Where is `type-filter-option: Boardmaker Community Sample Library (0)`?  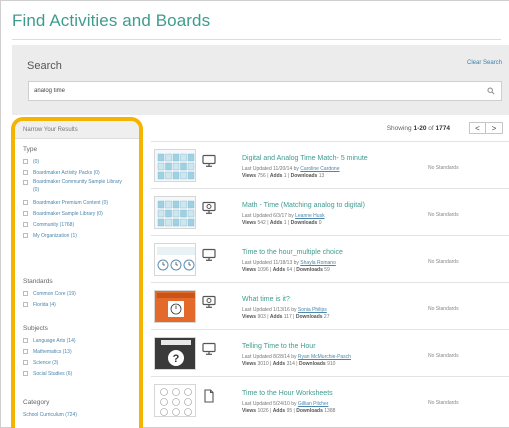
type-filter-option: Boardmaker Community Sample Library (0) is located at coordinates (75, 186).